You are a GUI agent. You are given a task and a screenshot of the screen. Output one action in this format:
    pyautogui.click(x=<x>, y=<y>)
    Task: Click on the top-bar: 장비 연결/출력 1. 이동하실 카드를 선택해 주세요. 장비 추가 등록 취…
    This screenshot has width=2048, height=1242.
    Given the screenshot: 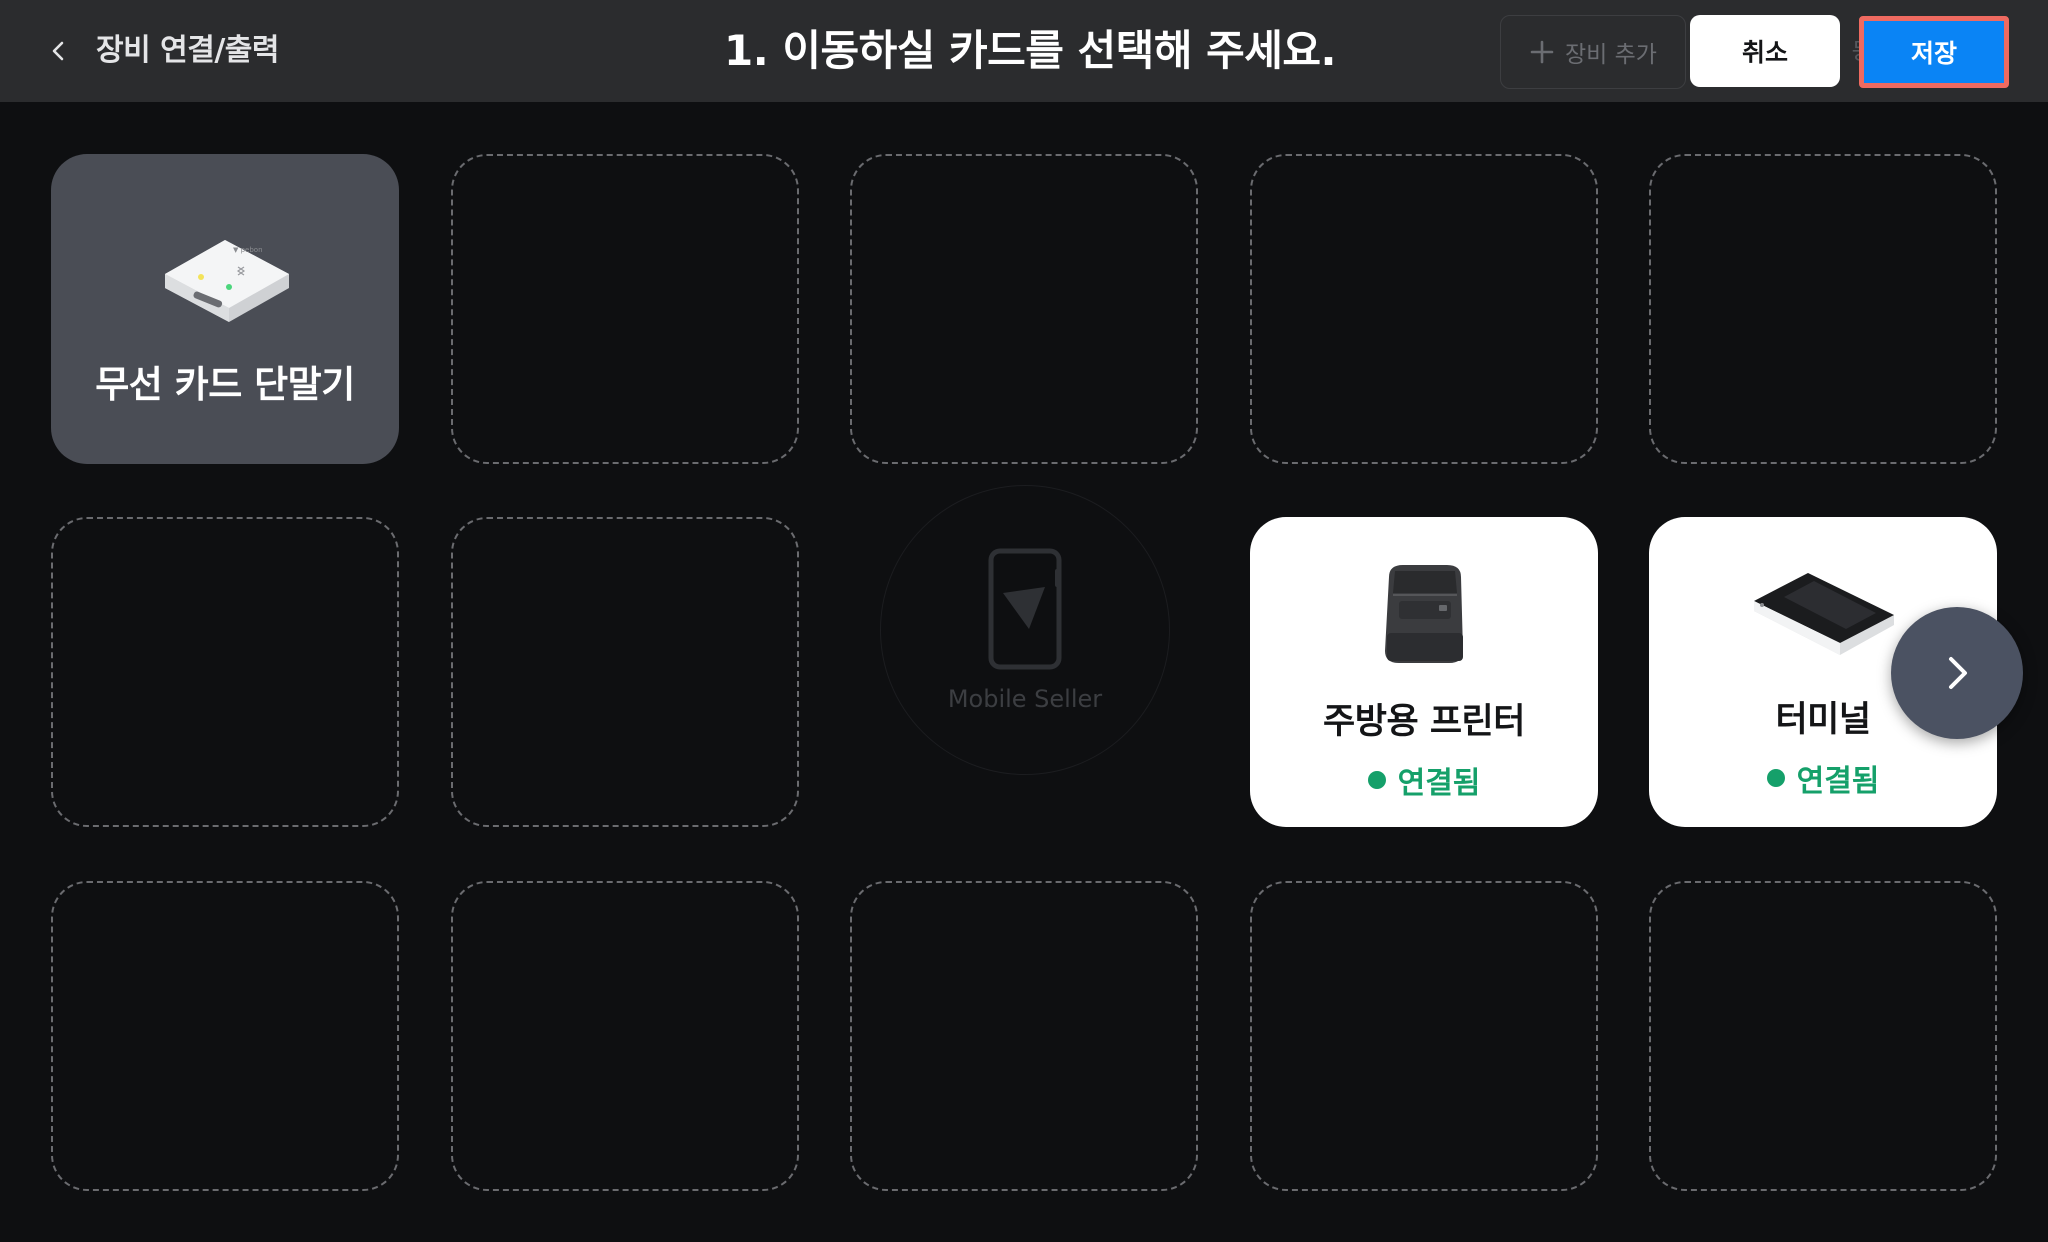 What is the action you would take?
    pyautogui.click(x=1024, y=51)
    